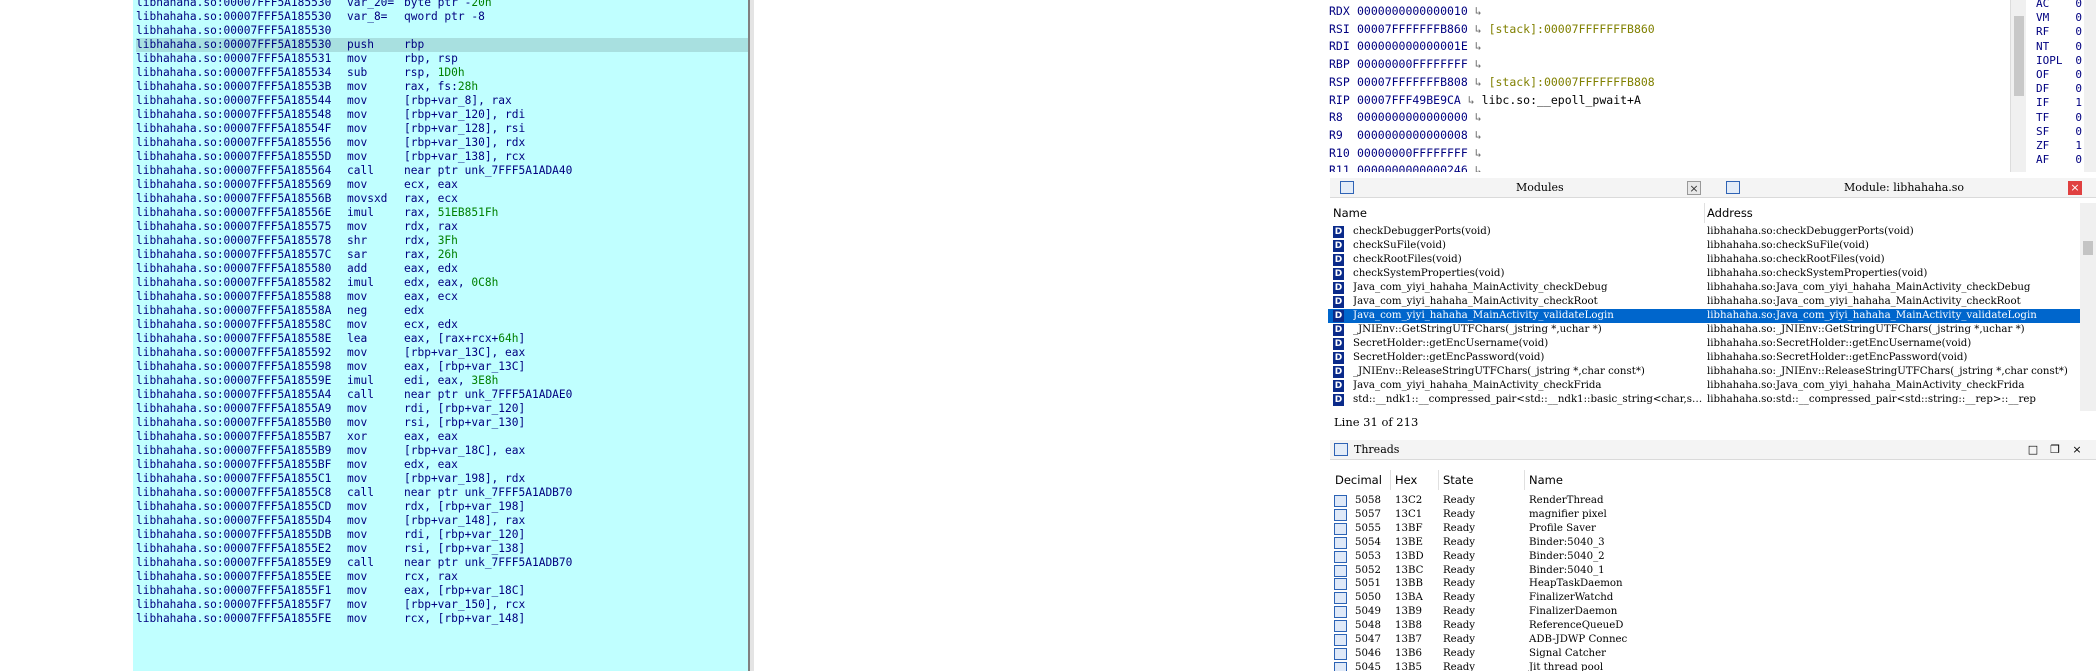 This screenshot has width=2096, height=671. What do you see at coordinates (1412, 11) in the screenshot?
I see `register-value: 0000000000000010` at bounding box center [1412, 11].